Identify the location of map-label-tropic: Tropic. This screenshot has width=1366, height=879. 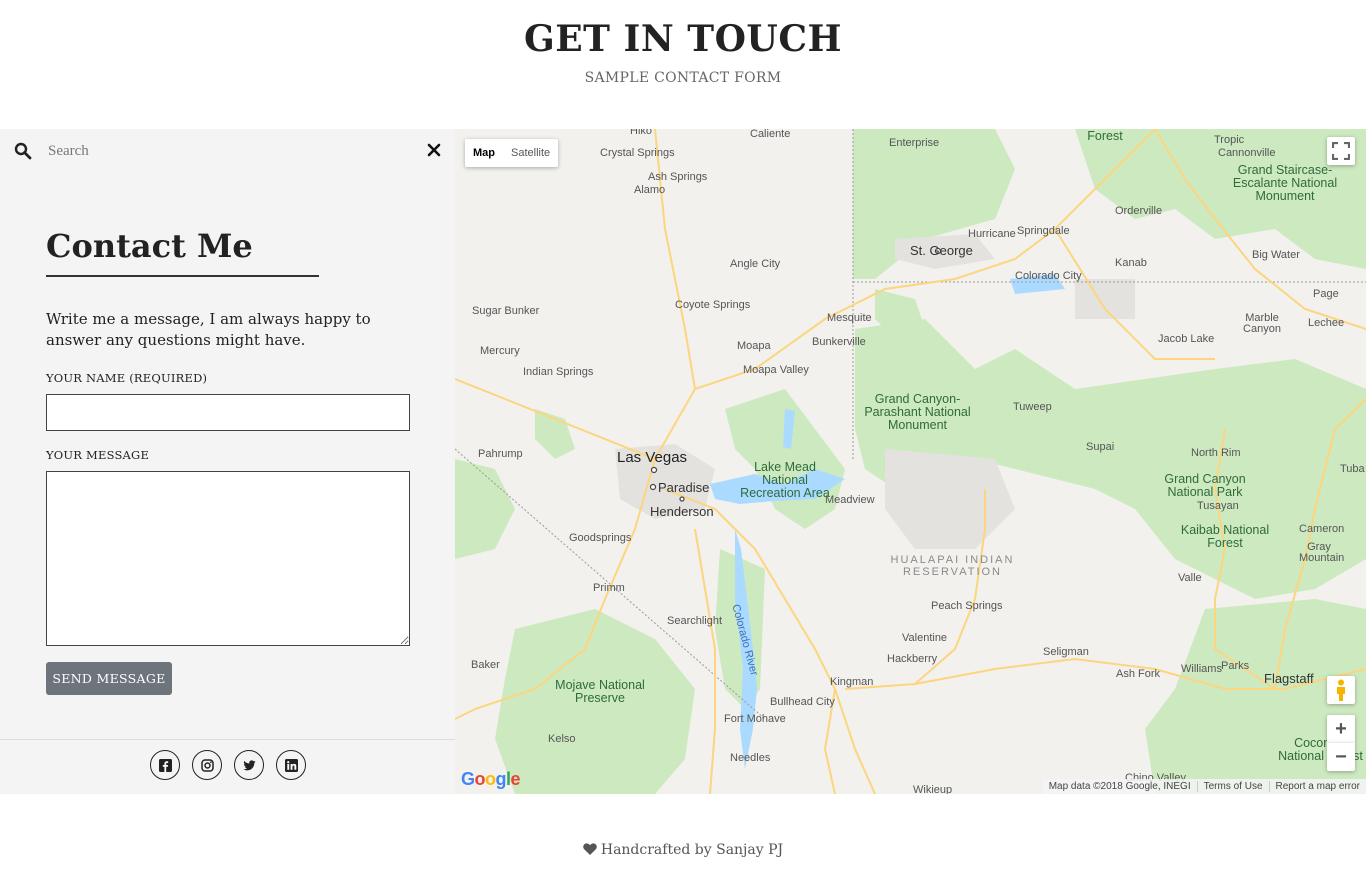
(1229, 140).